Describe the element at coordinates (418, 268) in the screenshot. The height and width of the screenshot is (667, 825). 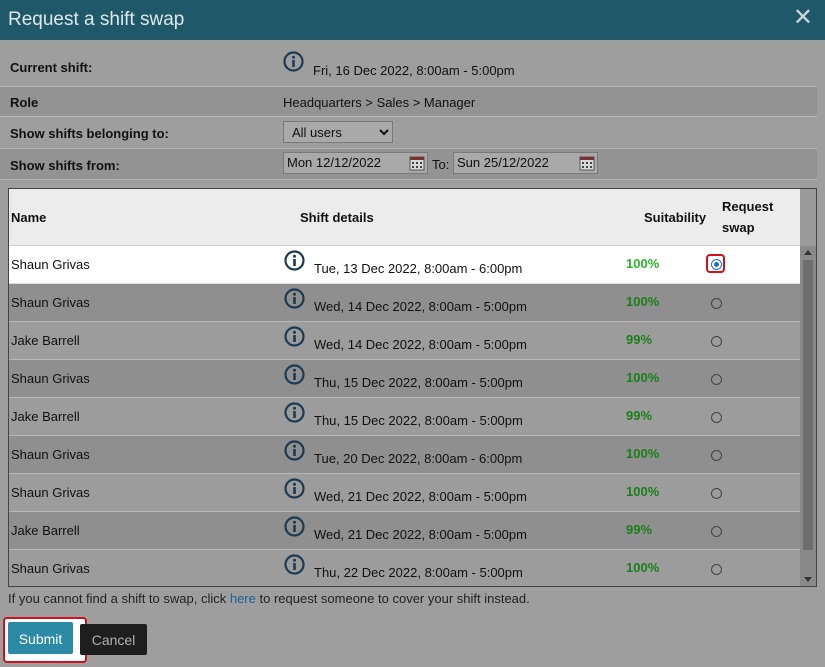
I see `row-shift-details: Tue, 13 Dec 2022, 8:00am - 6:00pm` at that location.